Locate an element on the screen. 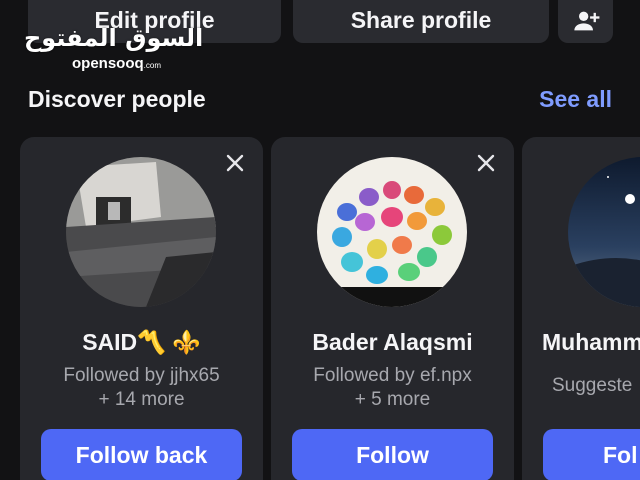 The image size is (640, 480). suggestion-card: Muhamm Suggeste Fol is located at coordinates (581, 308).